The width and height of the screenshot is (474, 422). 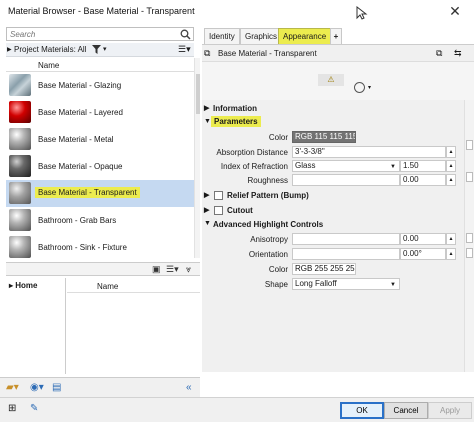 I want to click on material-name: Base Material - Glazing, so click(x=80, y=85).